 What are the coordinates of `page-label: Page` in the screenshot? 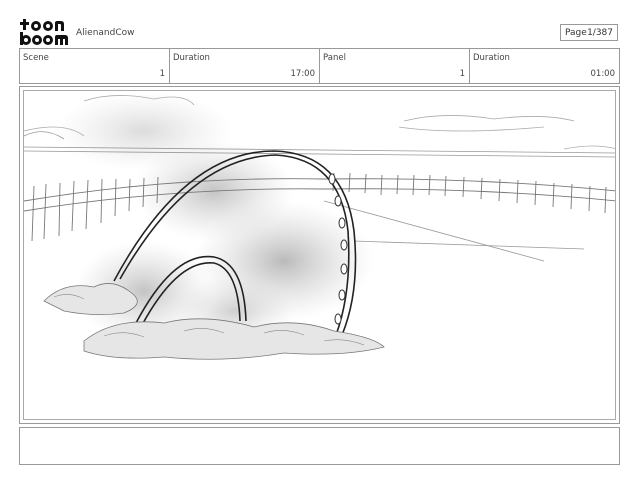 It's located at (576, 33).